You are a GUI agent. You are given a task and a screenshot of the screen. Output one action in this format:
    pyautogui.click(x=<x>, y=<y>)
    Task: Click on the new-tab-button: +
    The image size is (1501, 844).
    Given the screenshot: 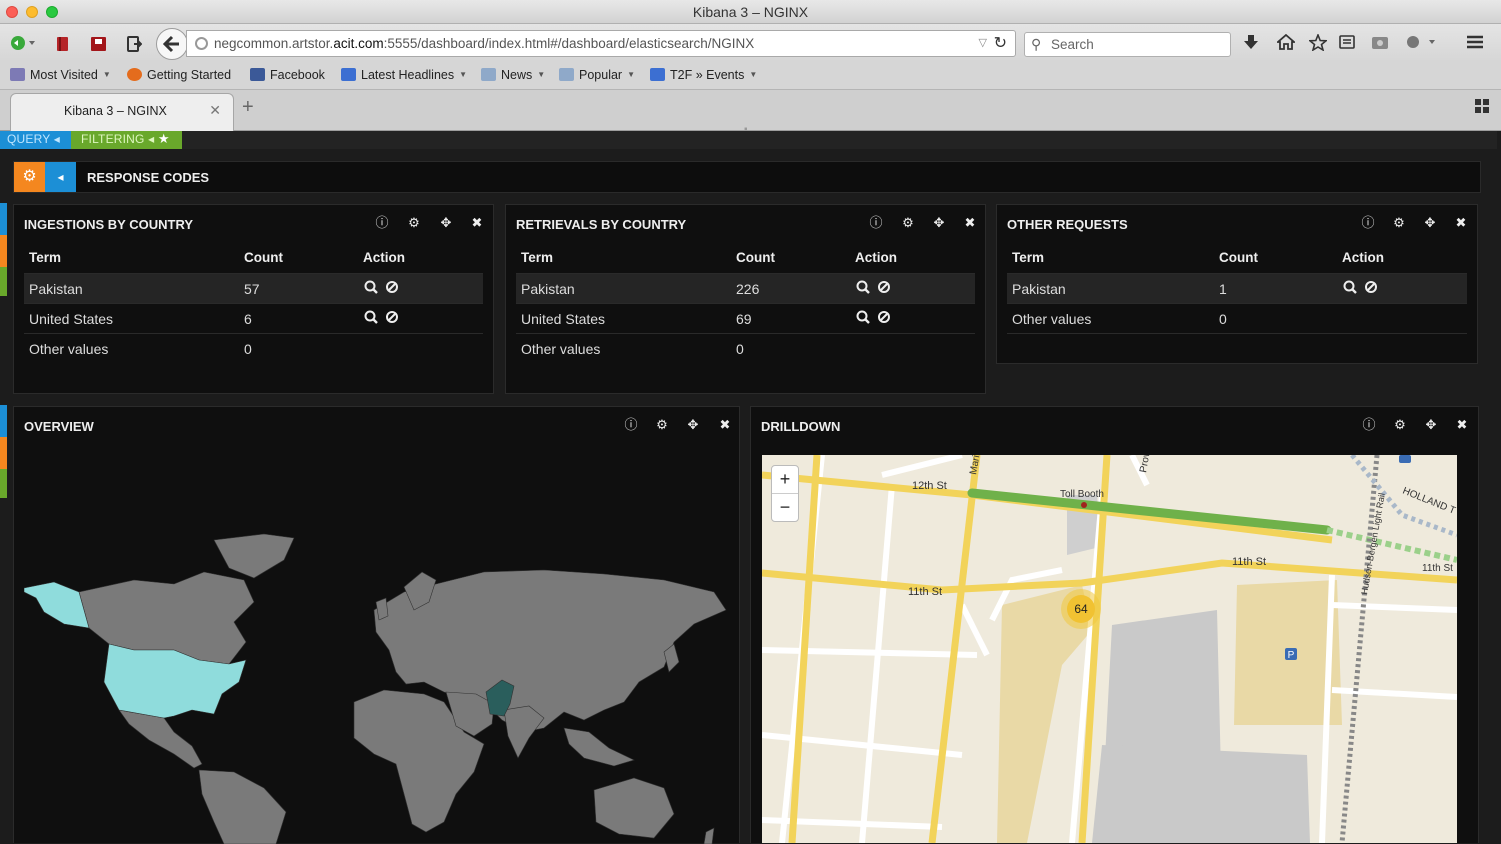 What is the action you would take?
    pyautogui.click(x=248, y=107)
    